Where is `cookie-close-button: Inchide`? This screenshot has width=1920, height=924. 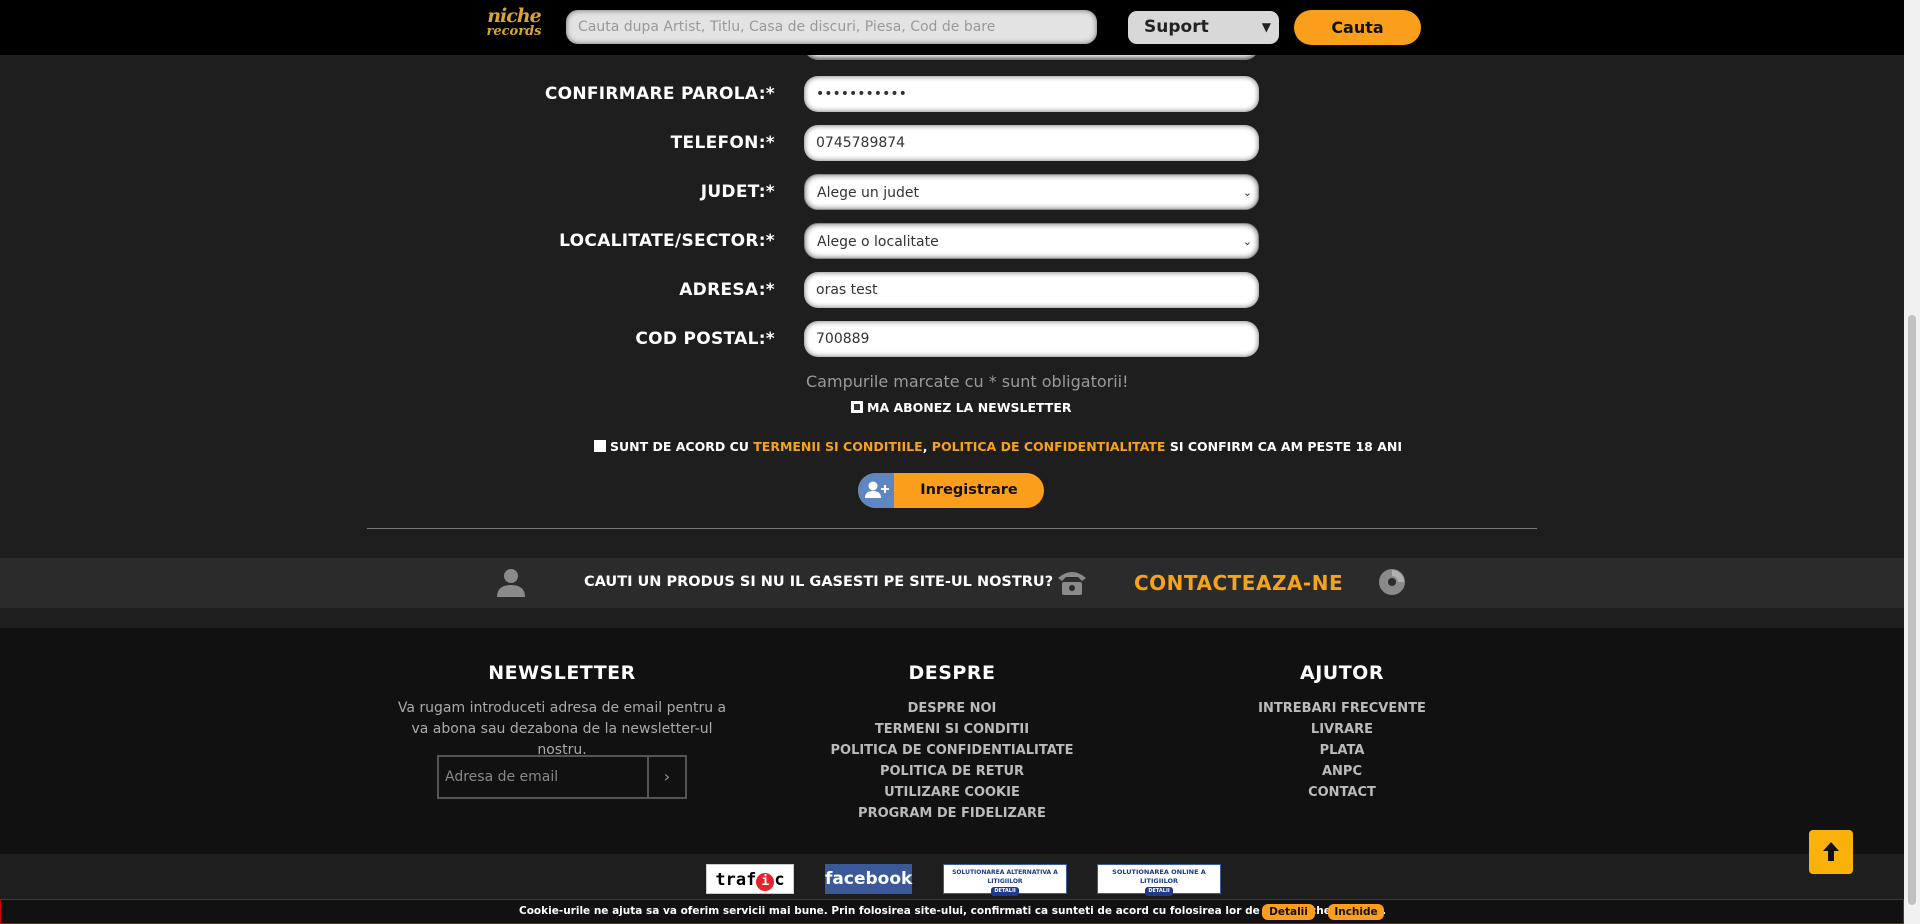
cookie-close-button: Inchide is located at coordinates (1356, 912).